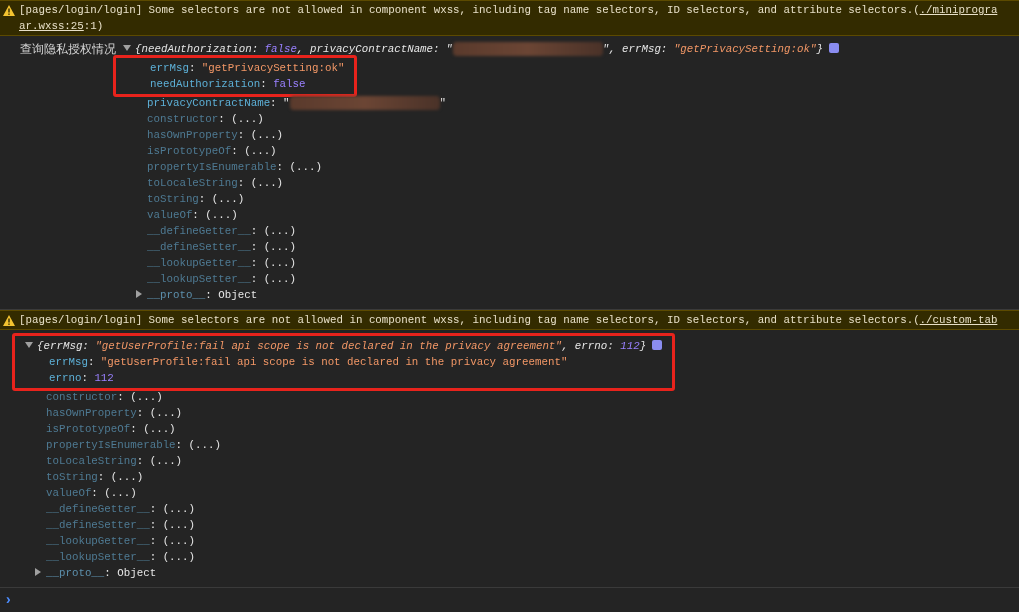 This screenshot has height=612, width=1019. I want to click on source-link: ./miniprogra, so click(958, 10).